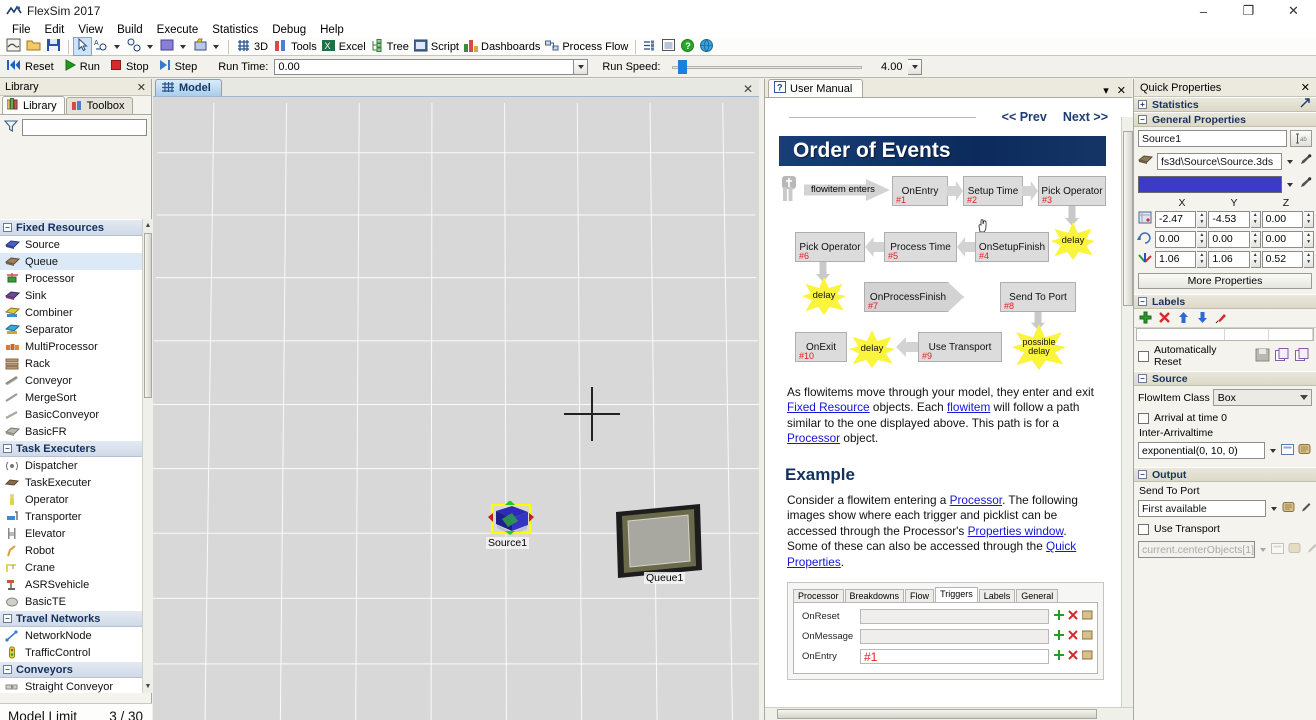  I want to click on prop-tab-flow: Flow, so click(920, 596).